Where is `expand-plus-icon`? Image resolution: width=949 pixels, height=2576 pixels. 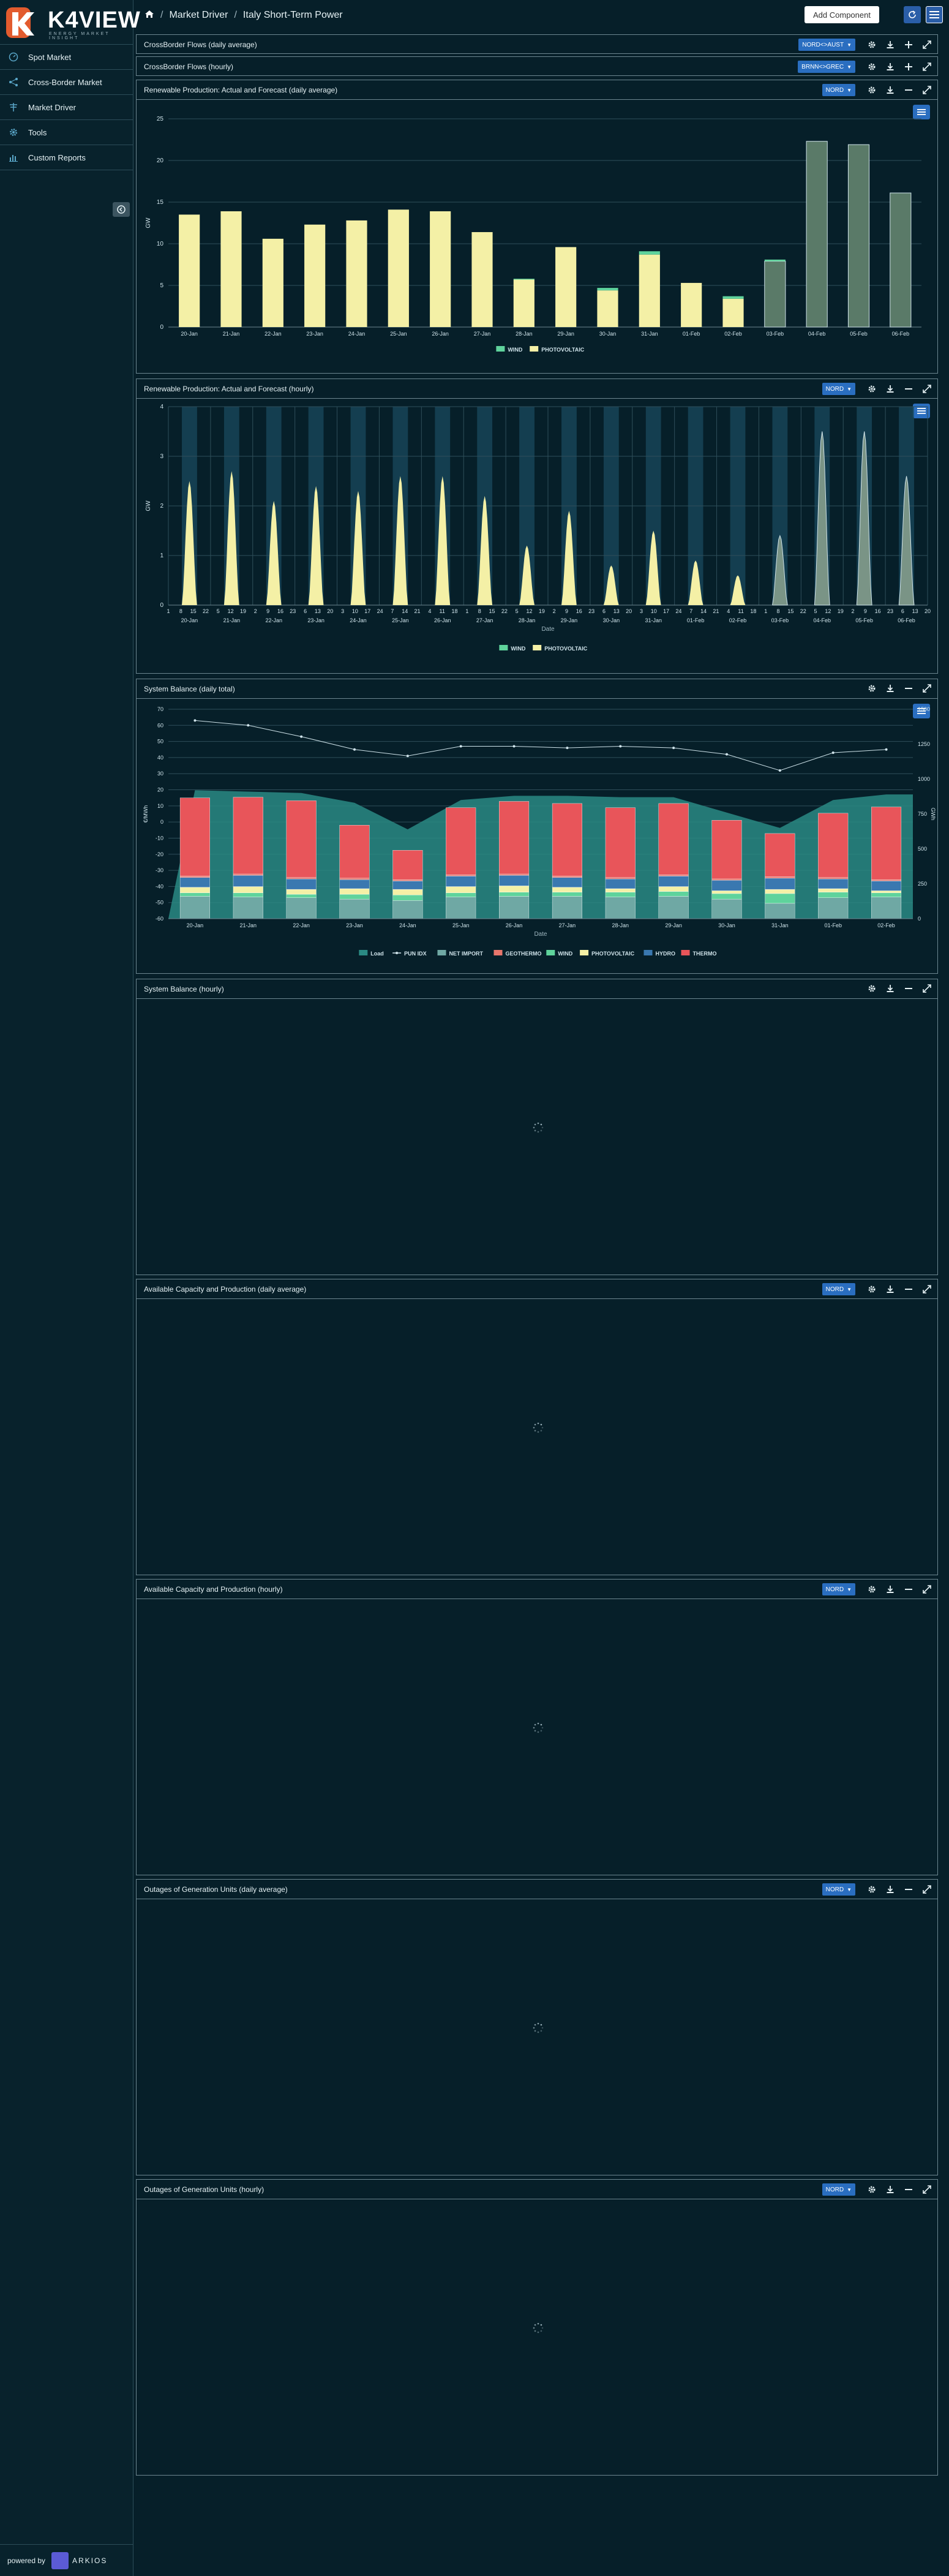 expand-plus-icon is located at coordinates (909, 66).